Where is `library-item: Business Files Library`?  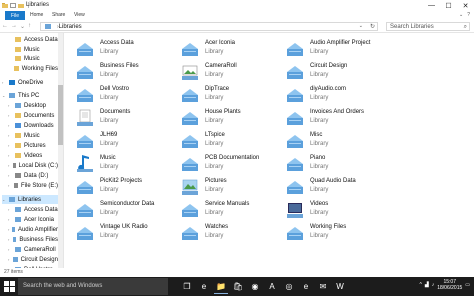
library-item: Business Files Library is located at coordinates (125, 71).